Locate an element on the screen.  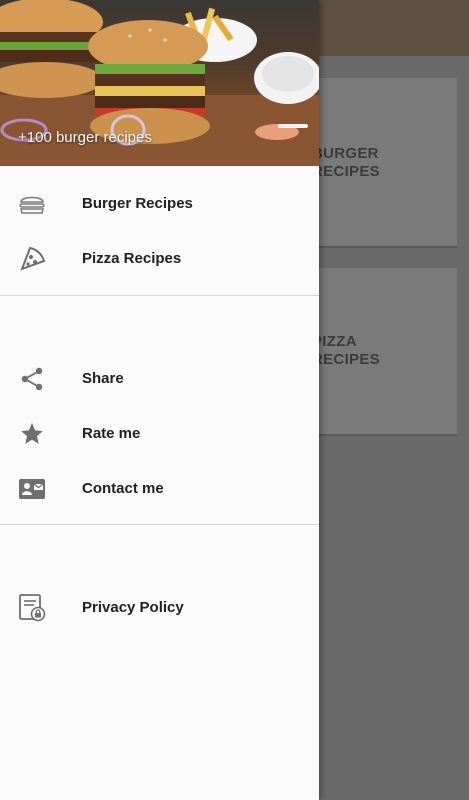
menu-item-burger-recipes: Burger Recipes is located at coordinates (159, 203).